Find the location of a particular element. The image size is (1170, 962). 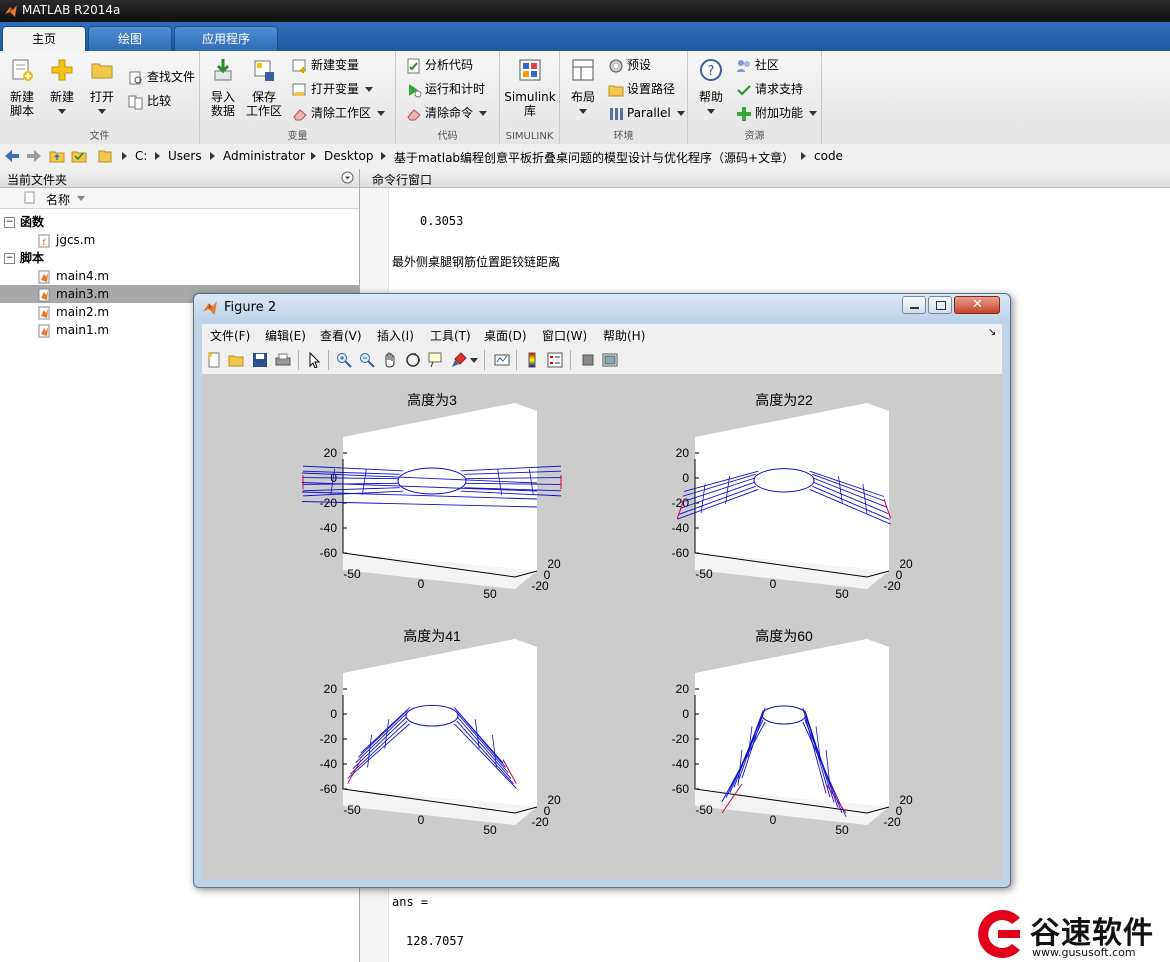

x-tick-label: 0 is located at coordinates (421, 584).